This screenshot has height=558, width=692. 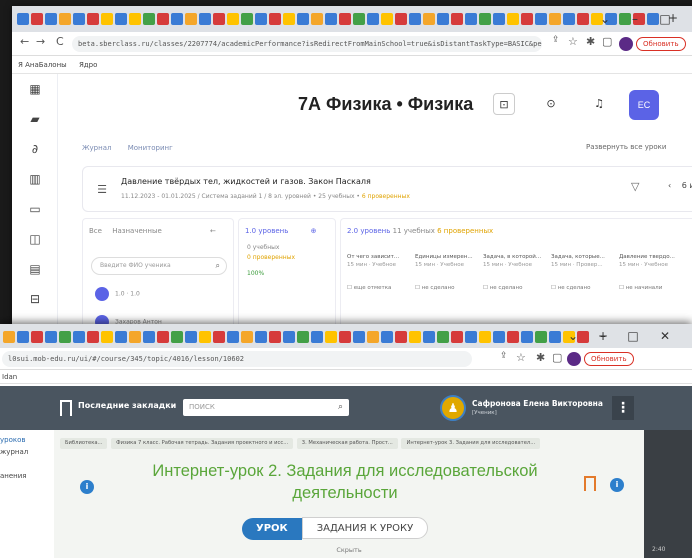 I want to click on bookmark-lesson-icon, so click(x=590, y=483).